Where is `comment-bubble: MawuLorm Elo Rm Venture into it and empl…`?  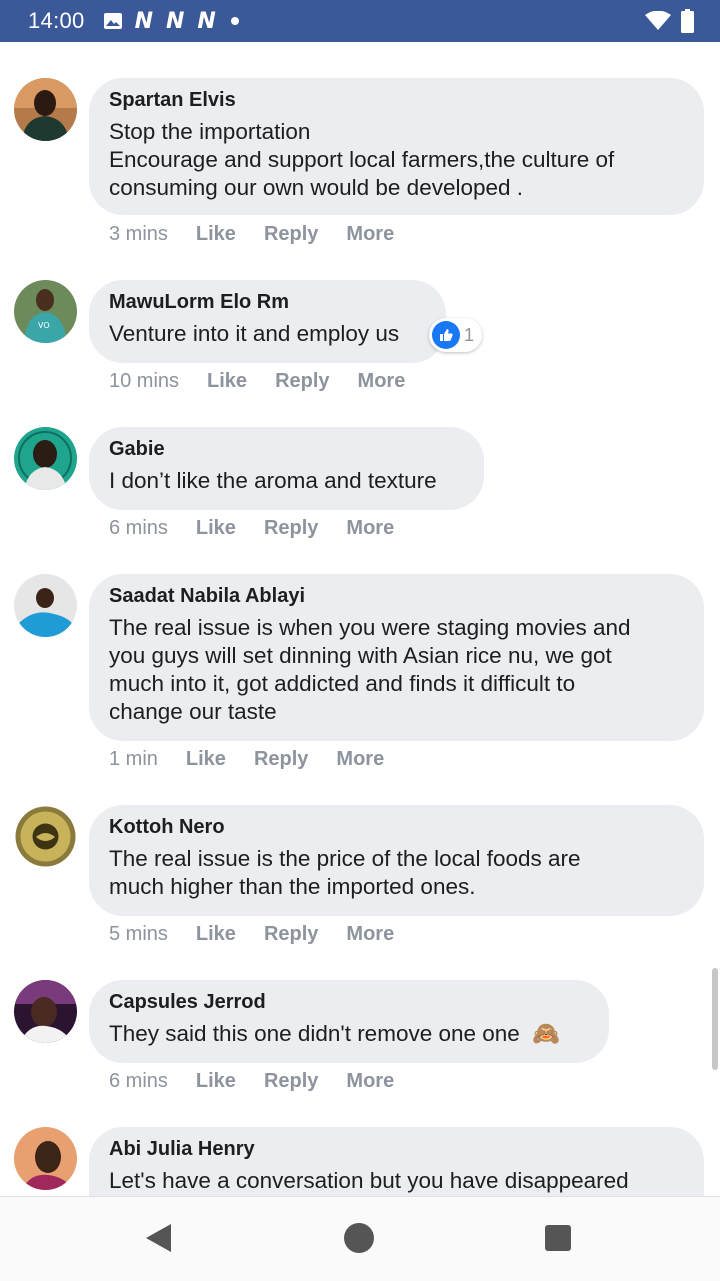 comment-bubble: MawuLorm Elo Rm Venture into it and empl… is located at coordinates (267, 321).